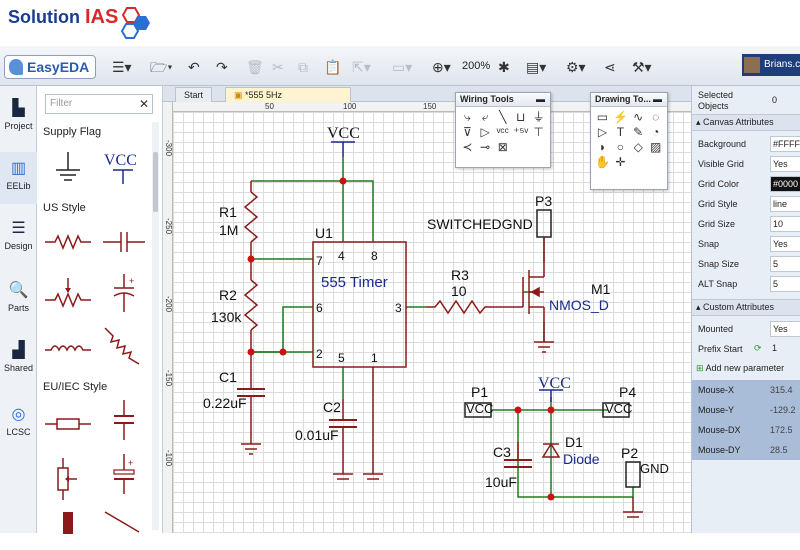  Describe the element at coordinates (476, 66) in the screenshot. I see `zoom-level: 200%` at that location.